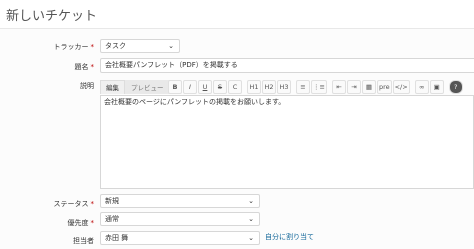 This screenshot has width=474, height=249. I want to click on status-label-text: ステータス, so click(71, 204).